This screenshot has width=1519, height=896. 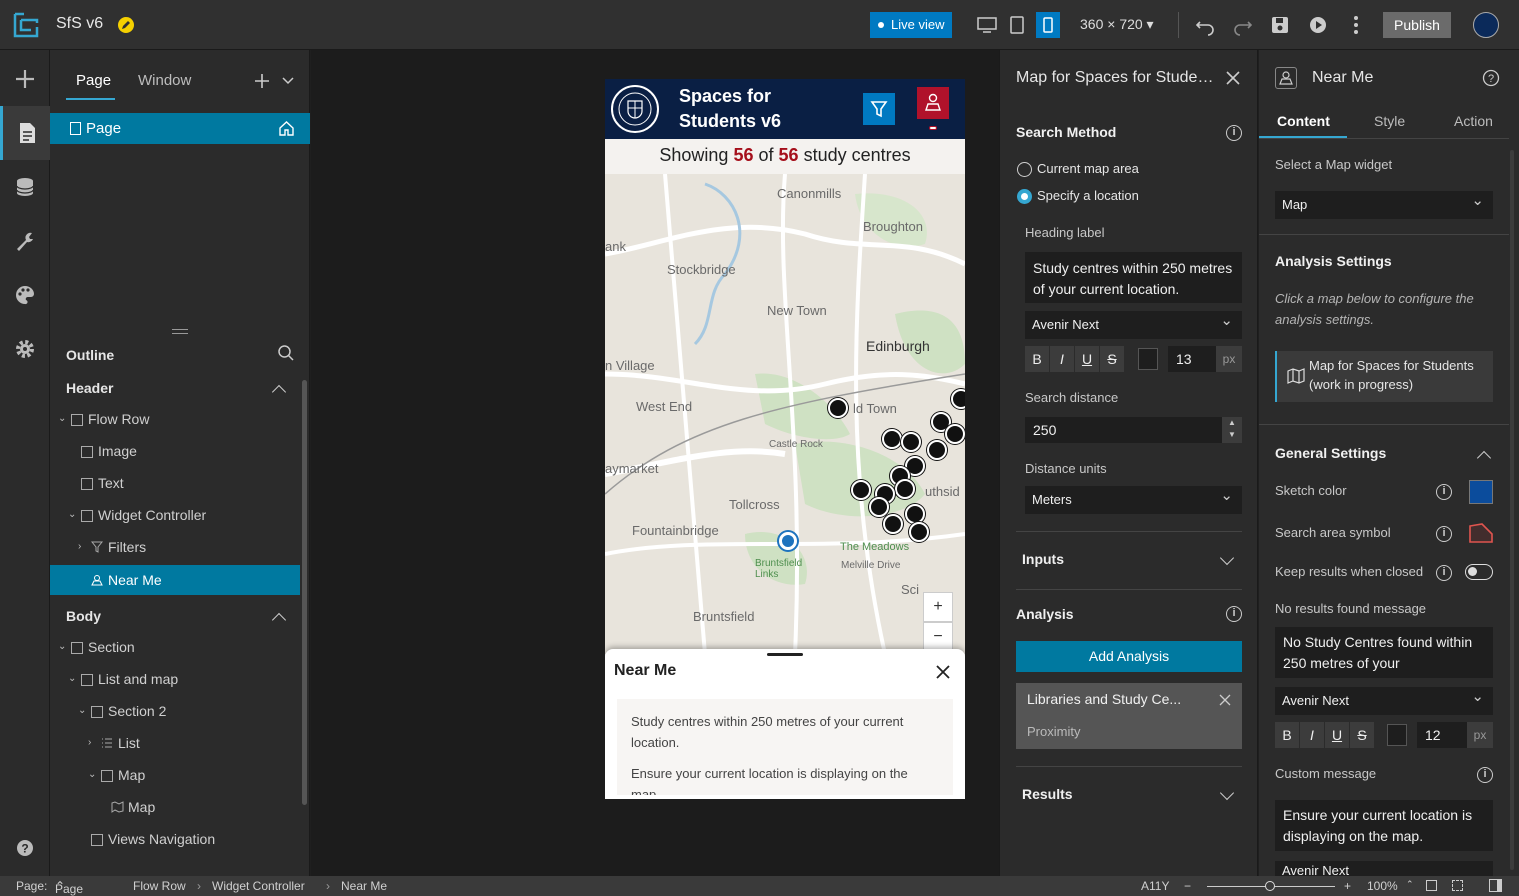 I want to click on outline-item-views-navigation: Views Navigation, so click(x=175, y=839).